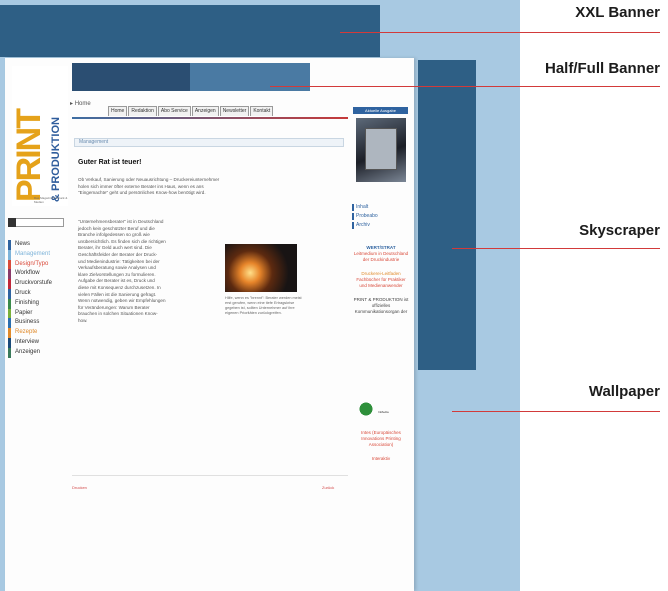 The width and height of the screenshot is (668, 591). I want to click on xxl-banner-label: XXL Banner, so click(617, 12).